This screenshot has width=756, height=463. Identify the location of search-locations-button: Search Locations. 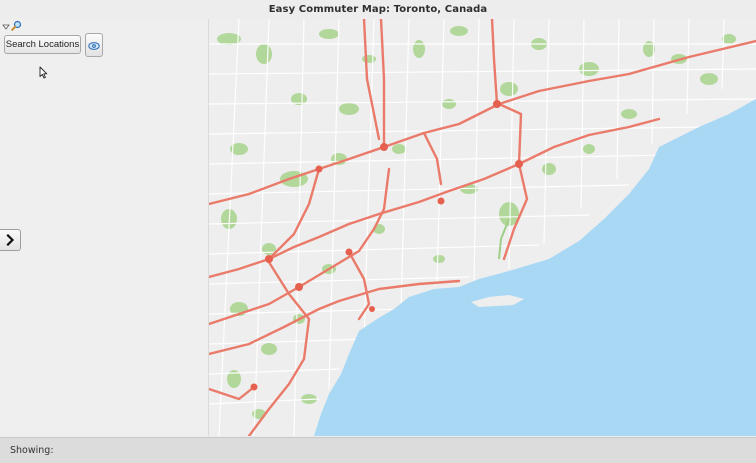
(42, 44).